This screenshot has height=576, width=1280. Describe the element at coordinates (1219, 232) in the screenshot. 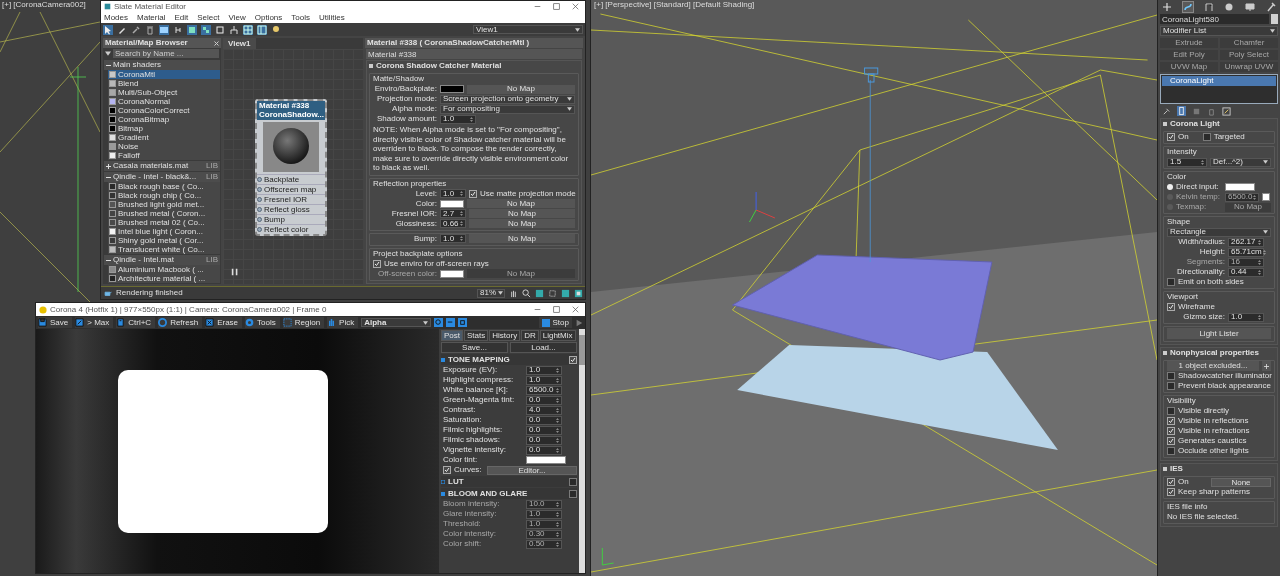

I see `dropdown: Rectangle` at that location.